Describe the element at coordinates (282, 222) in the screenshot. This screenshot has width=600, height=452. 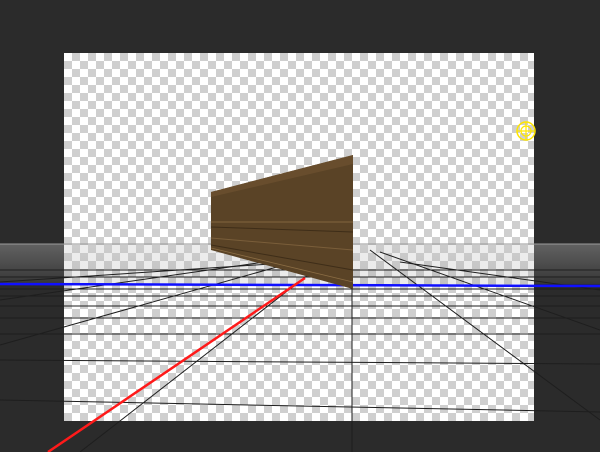
I see `wooden-plank-object` at that location.